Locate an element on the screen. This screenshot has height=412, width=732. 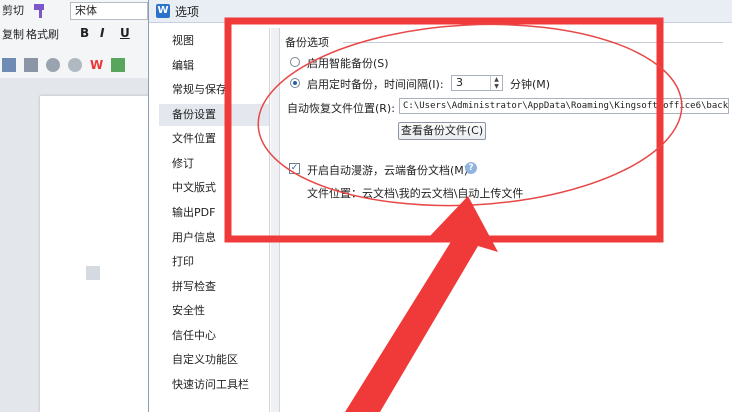
group-divider is located at coordinates (533, 42).